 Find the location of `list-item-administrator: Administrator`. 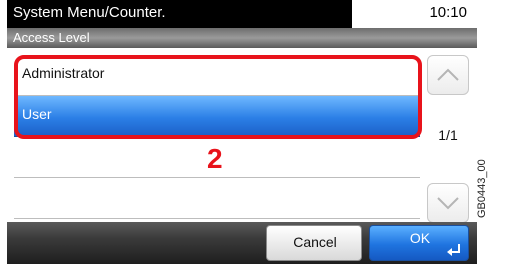

list-item-administrator: Administrator is located at coordinates (217, 75).